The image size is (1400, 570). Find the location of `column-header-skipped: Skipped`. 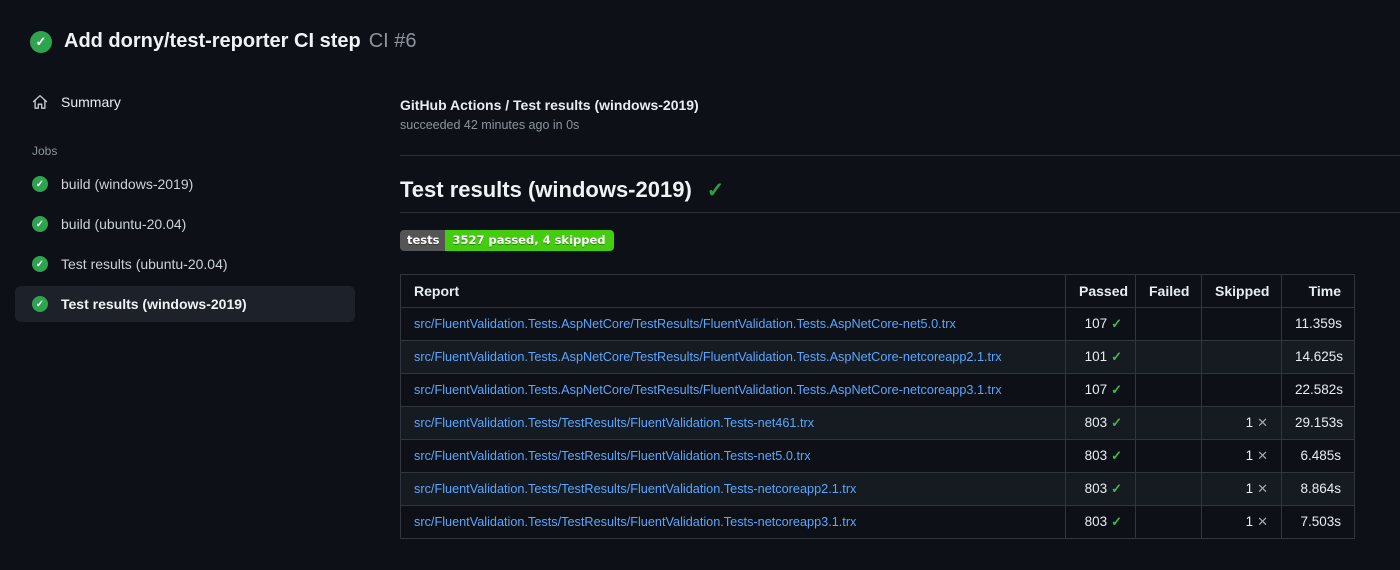

column-header-skipped: Skipped is located at coordinates (1241, 291).